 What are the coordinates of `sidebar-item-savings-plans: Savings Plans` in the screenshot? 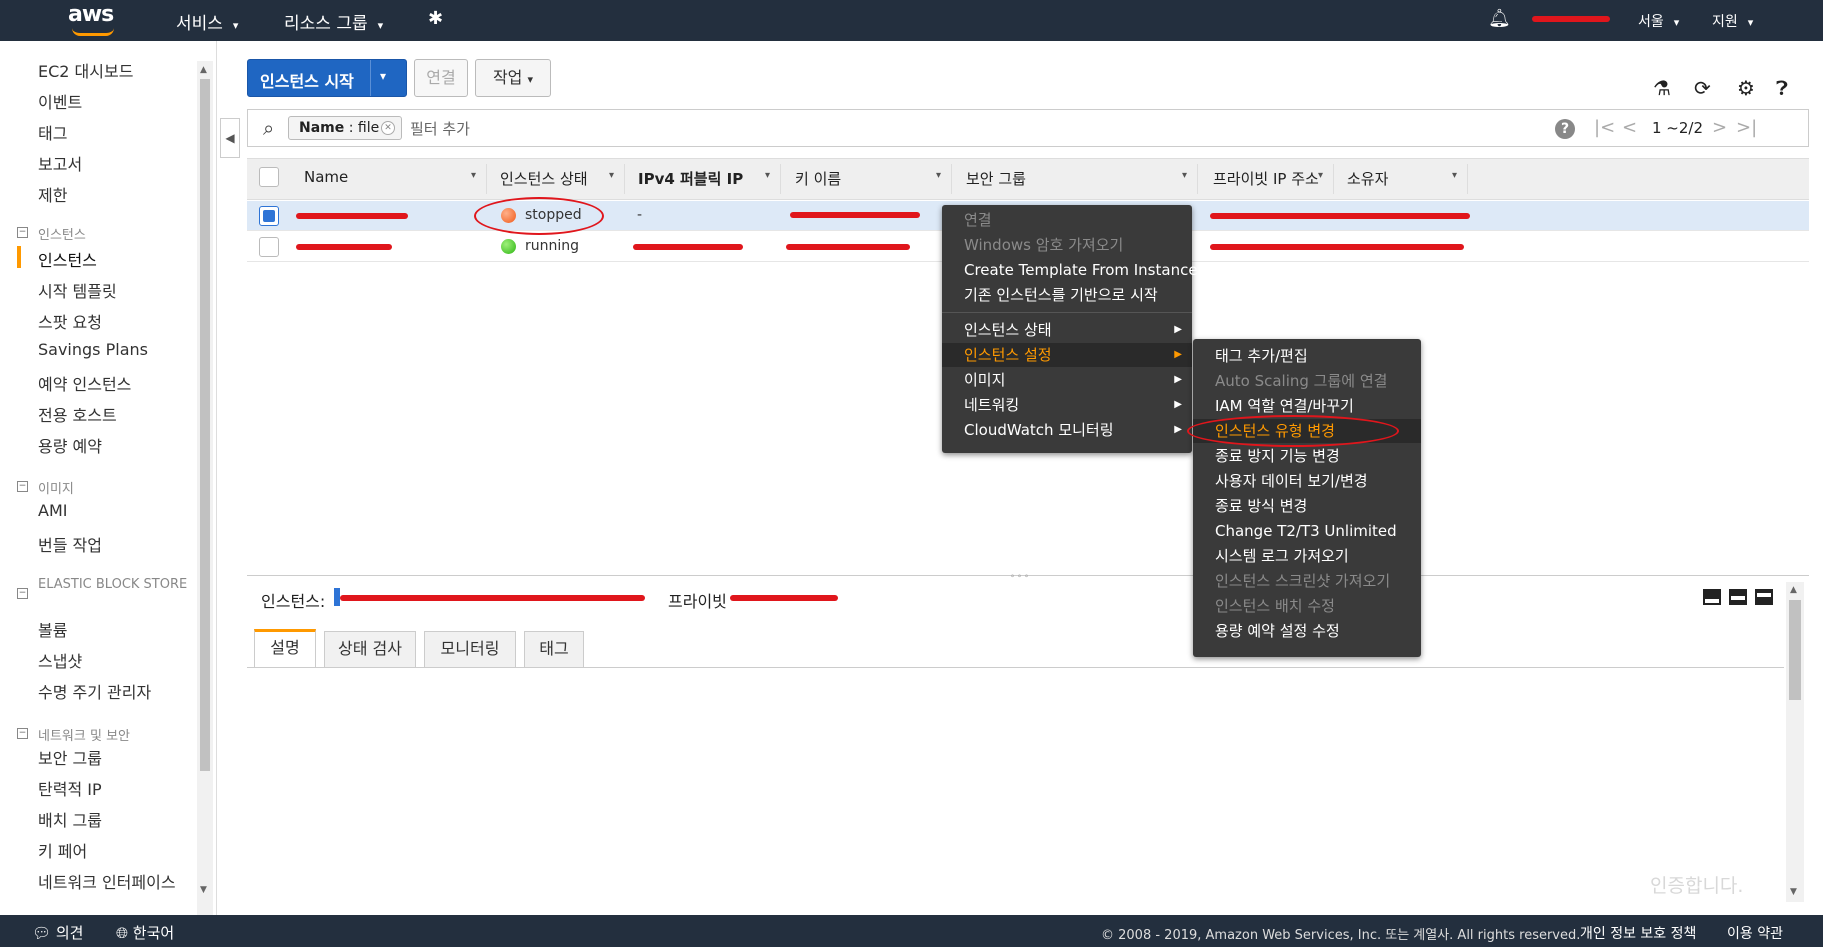 It's located at (93, 349).